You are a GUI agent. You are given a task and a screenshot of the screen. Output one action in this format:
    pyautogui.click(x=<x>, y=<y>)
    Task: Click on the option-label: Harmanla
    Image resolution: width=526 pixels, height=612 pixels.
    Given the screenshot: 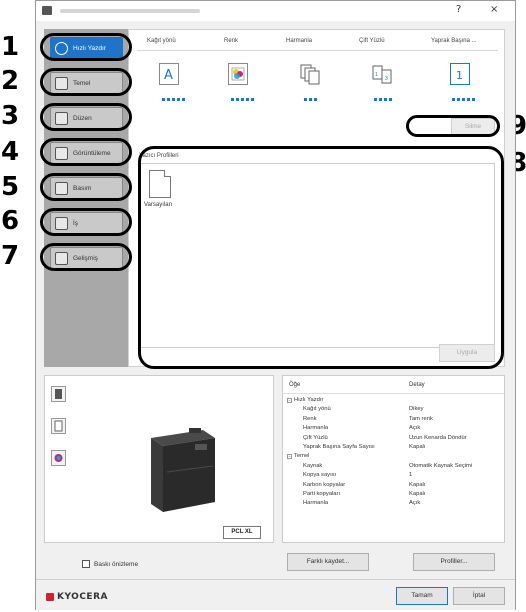 What is the action you would take?
    pyautogui.click(x=299, y=41)
    